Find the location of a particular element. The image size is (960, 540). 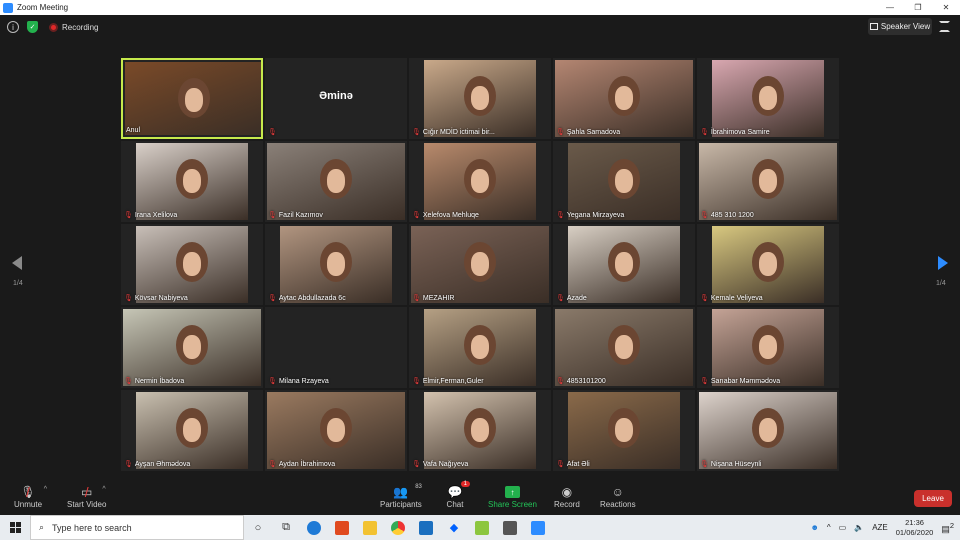

participant-tile: 🎙 Aydan İbrahimova is located at coordinates (336, 430).